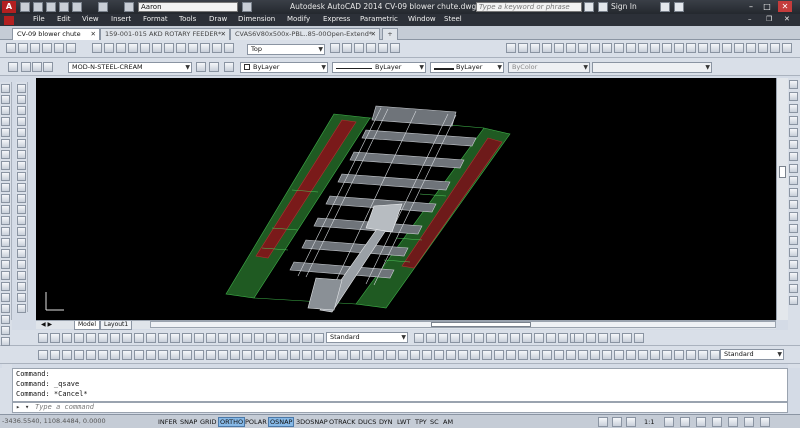  I want to click on menu-express: Express, so click(336, 19).